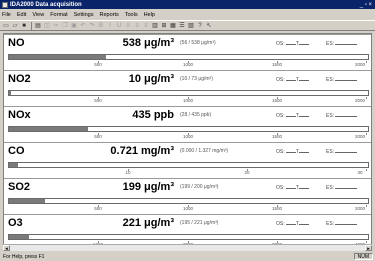 This screenshot has height=261, width=375. What do you see at coordinates (187, 248) in the screenshot?
I see `horizontal-scrollbar: ◂ ▸` at bounding box center [187, 248].